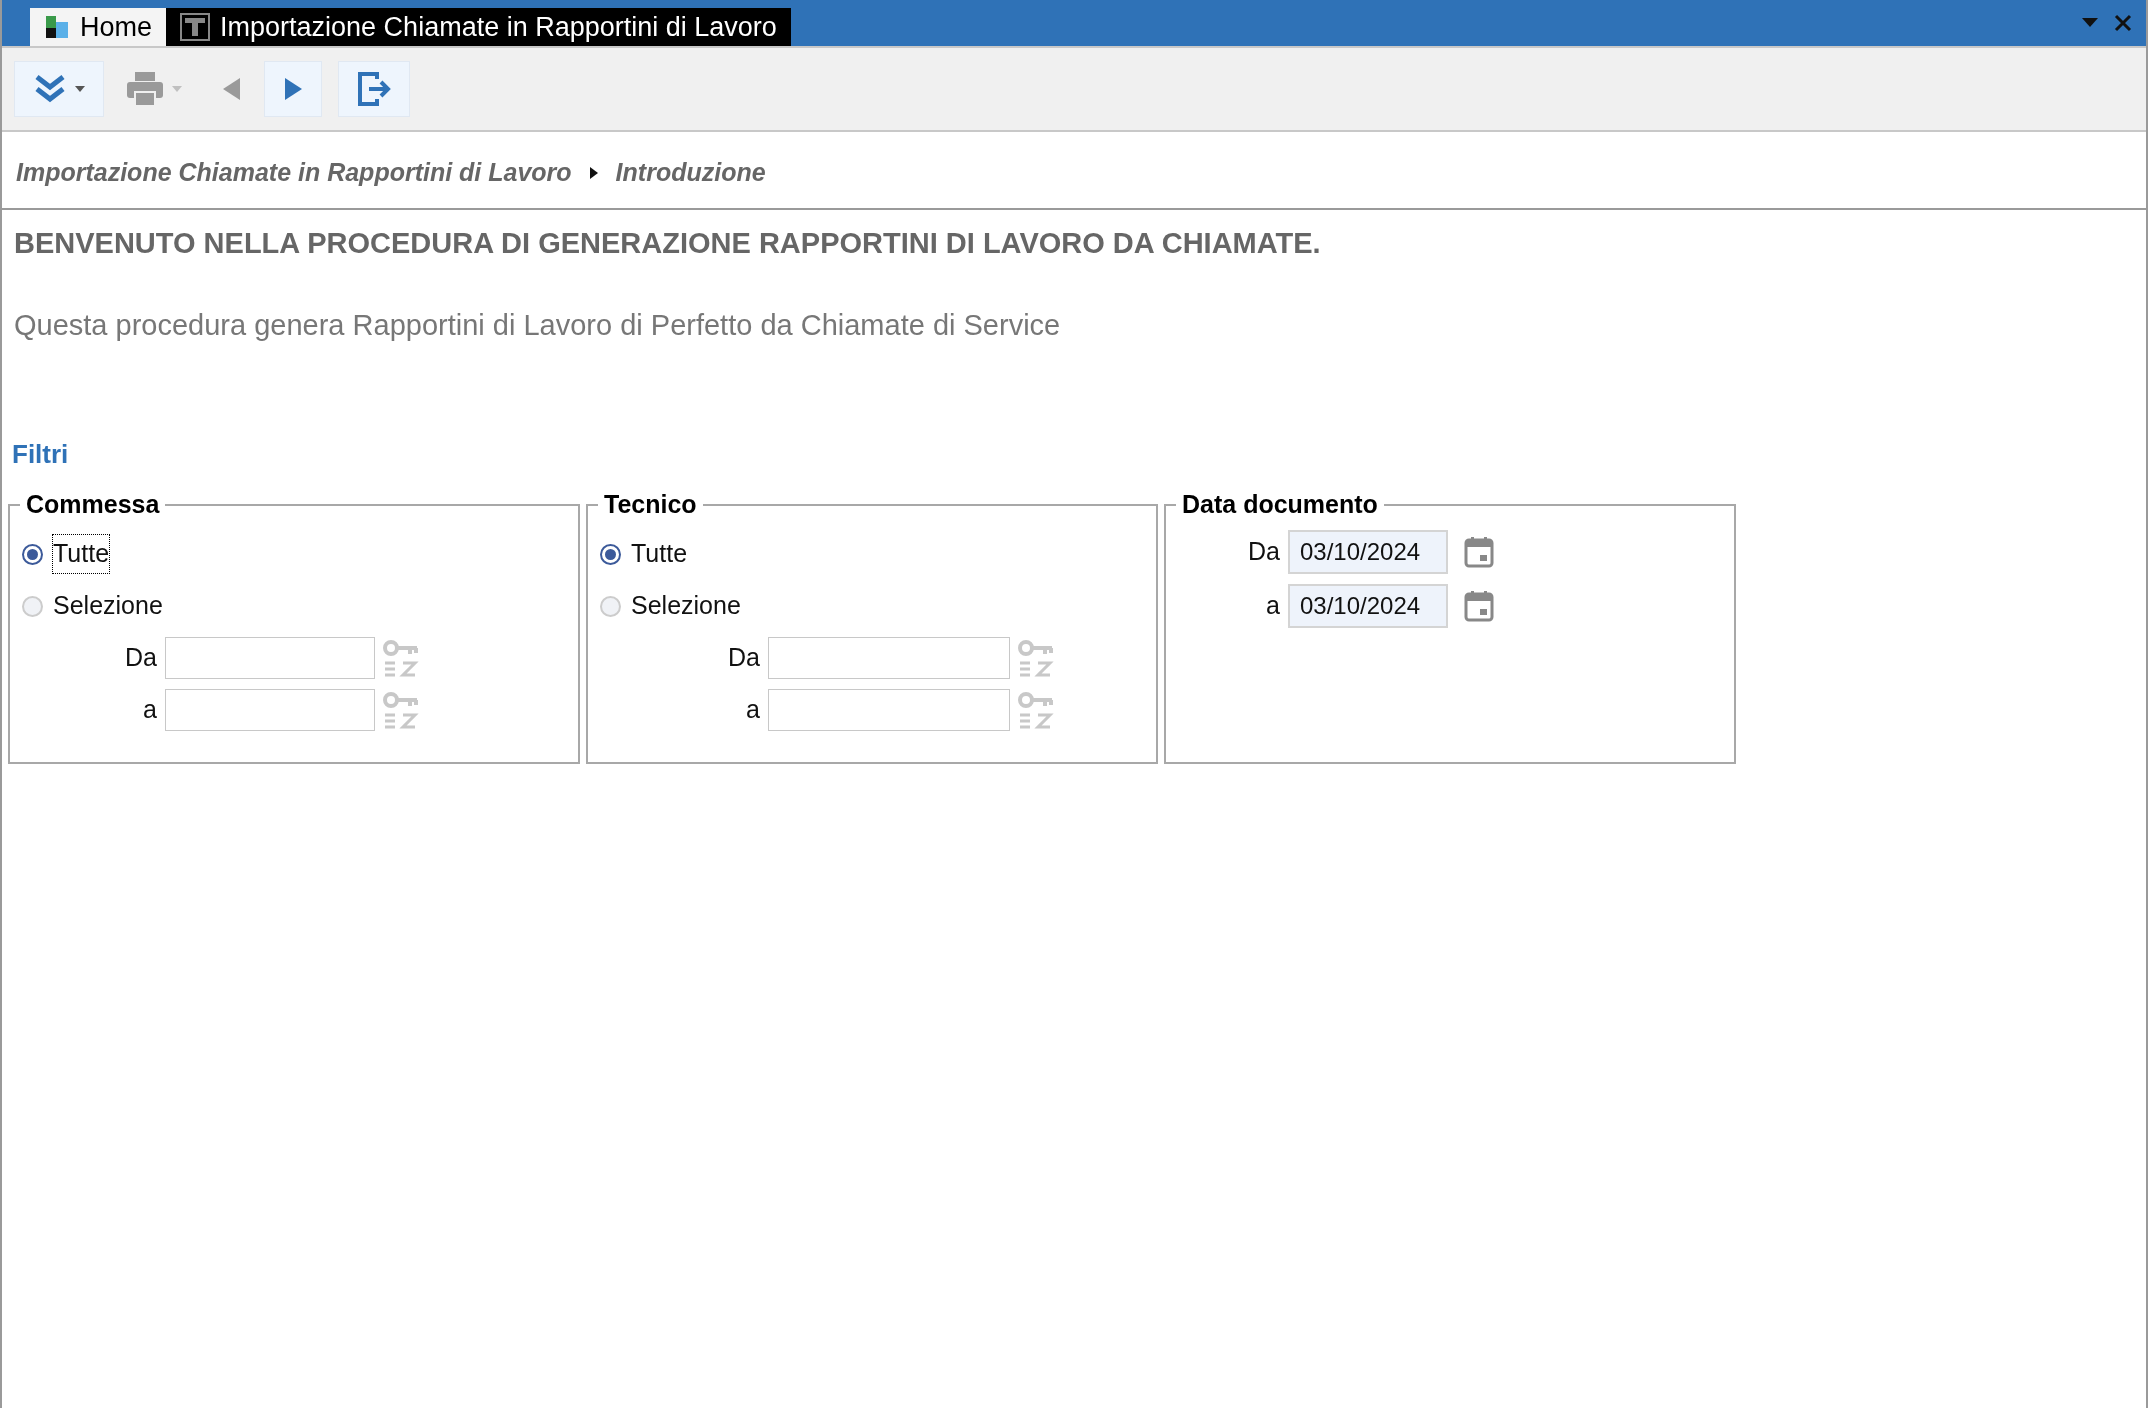 The image size is (2148, 1408). I want to click on printer-icon, so click(145, 89).